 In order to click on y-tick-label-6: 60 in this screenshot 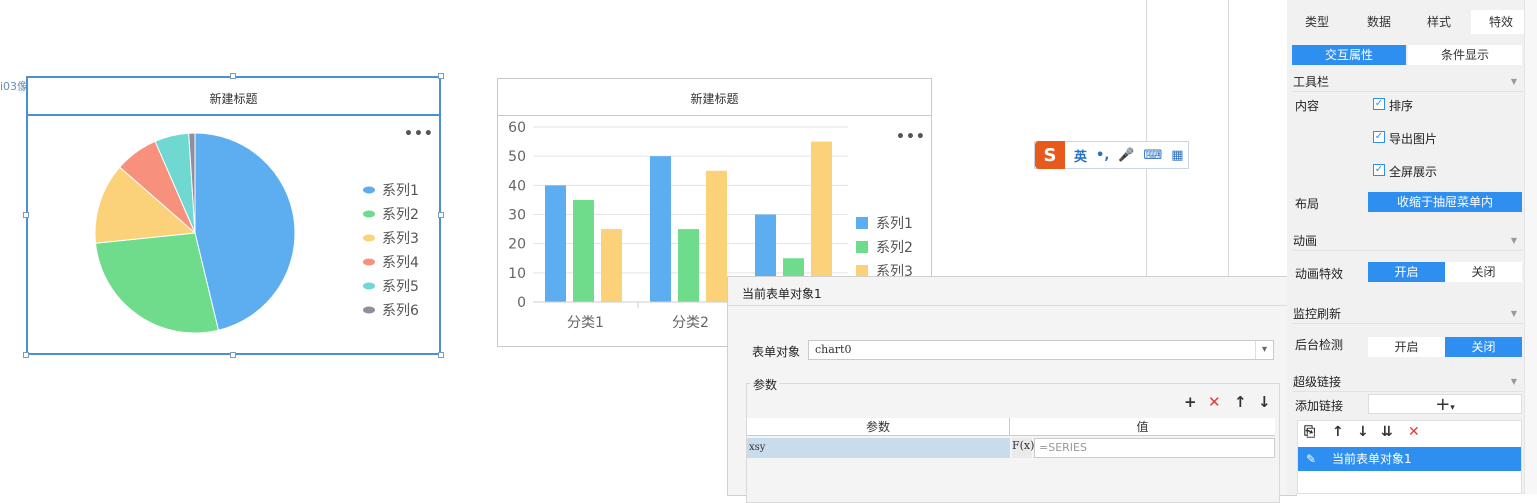, I will do `click(517, 128)`.